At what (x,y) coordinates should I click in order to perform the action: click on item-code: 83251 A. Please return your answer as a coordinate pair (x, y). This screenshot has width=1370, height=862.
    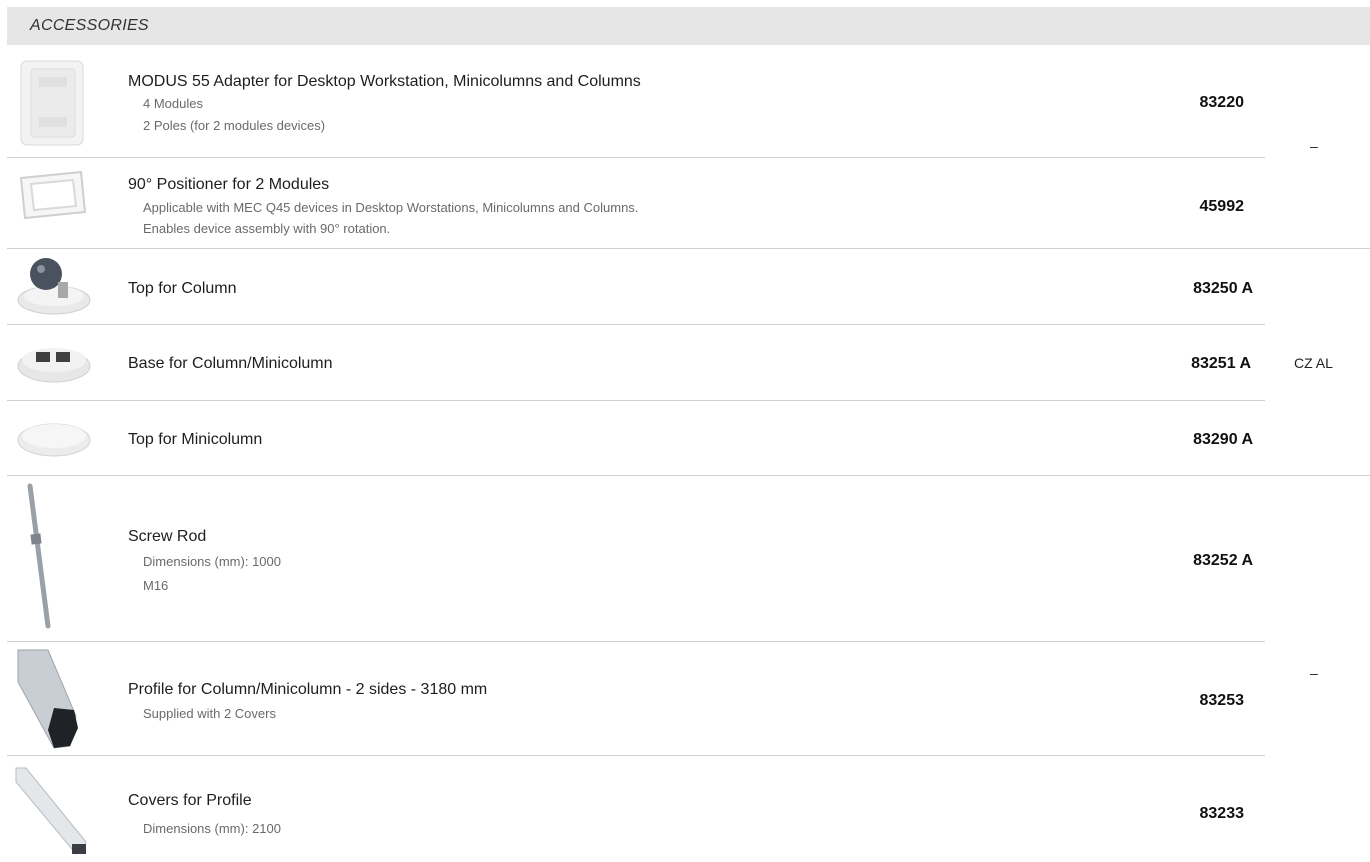
    Looking at the image, I should click on (1221, 363).